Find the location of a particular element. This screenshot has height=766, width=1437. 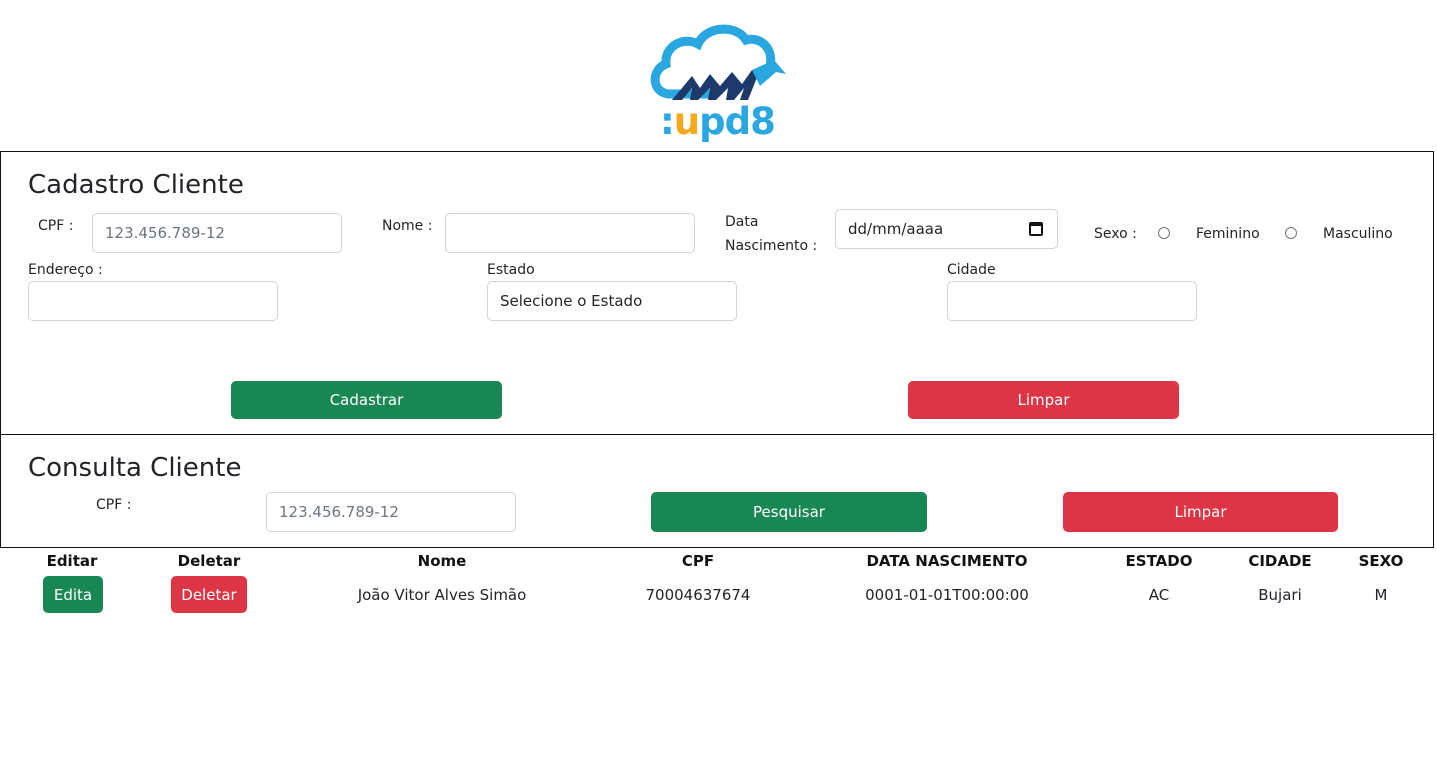

pesquisar-button: Pesquisar is located at coordinates (789, 512).